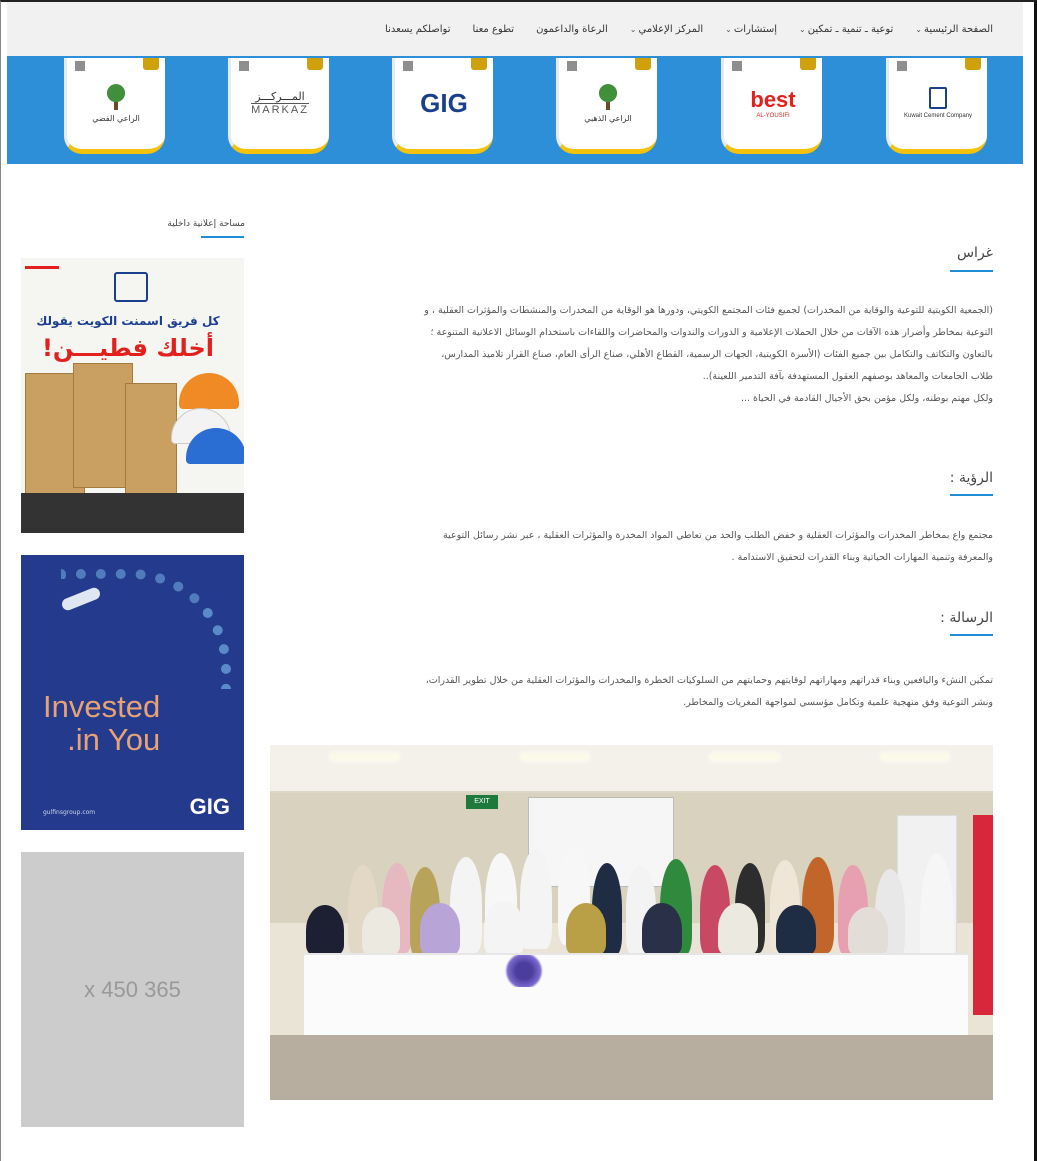 Image resolution: width=1037 pixels, height=1161 pixels. I want to click on nav-item-contact: تواصلكم يسعدنا, so click(418, 29).